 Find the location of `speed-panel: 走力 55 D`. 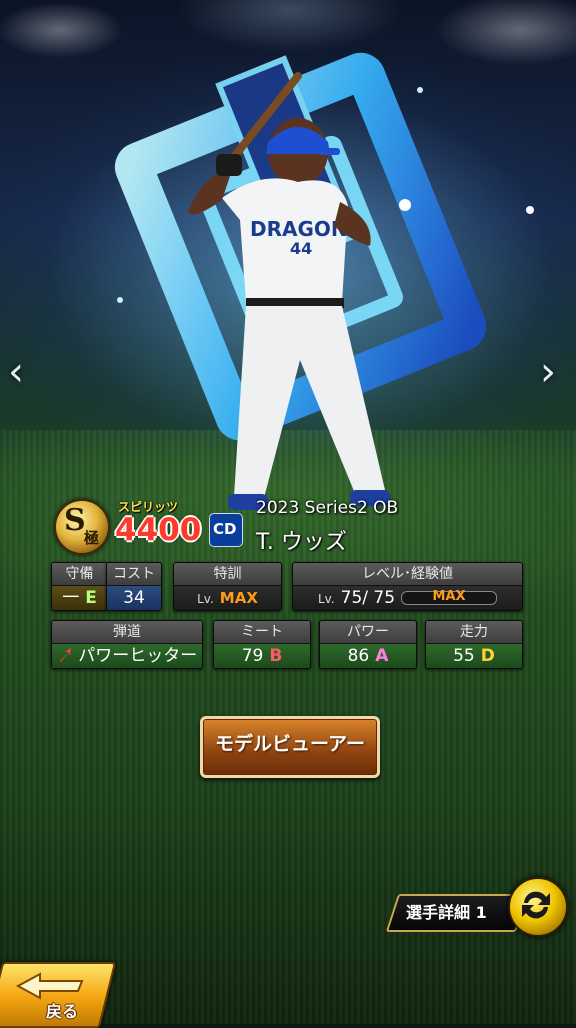

speed-panel: 走力 55 D is located at coordinates (474, 644).